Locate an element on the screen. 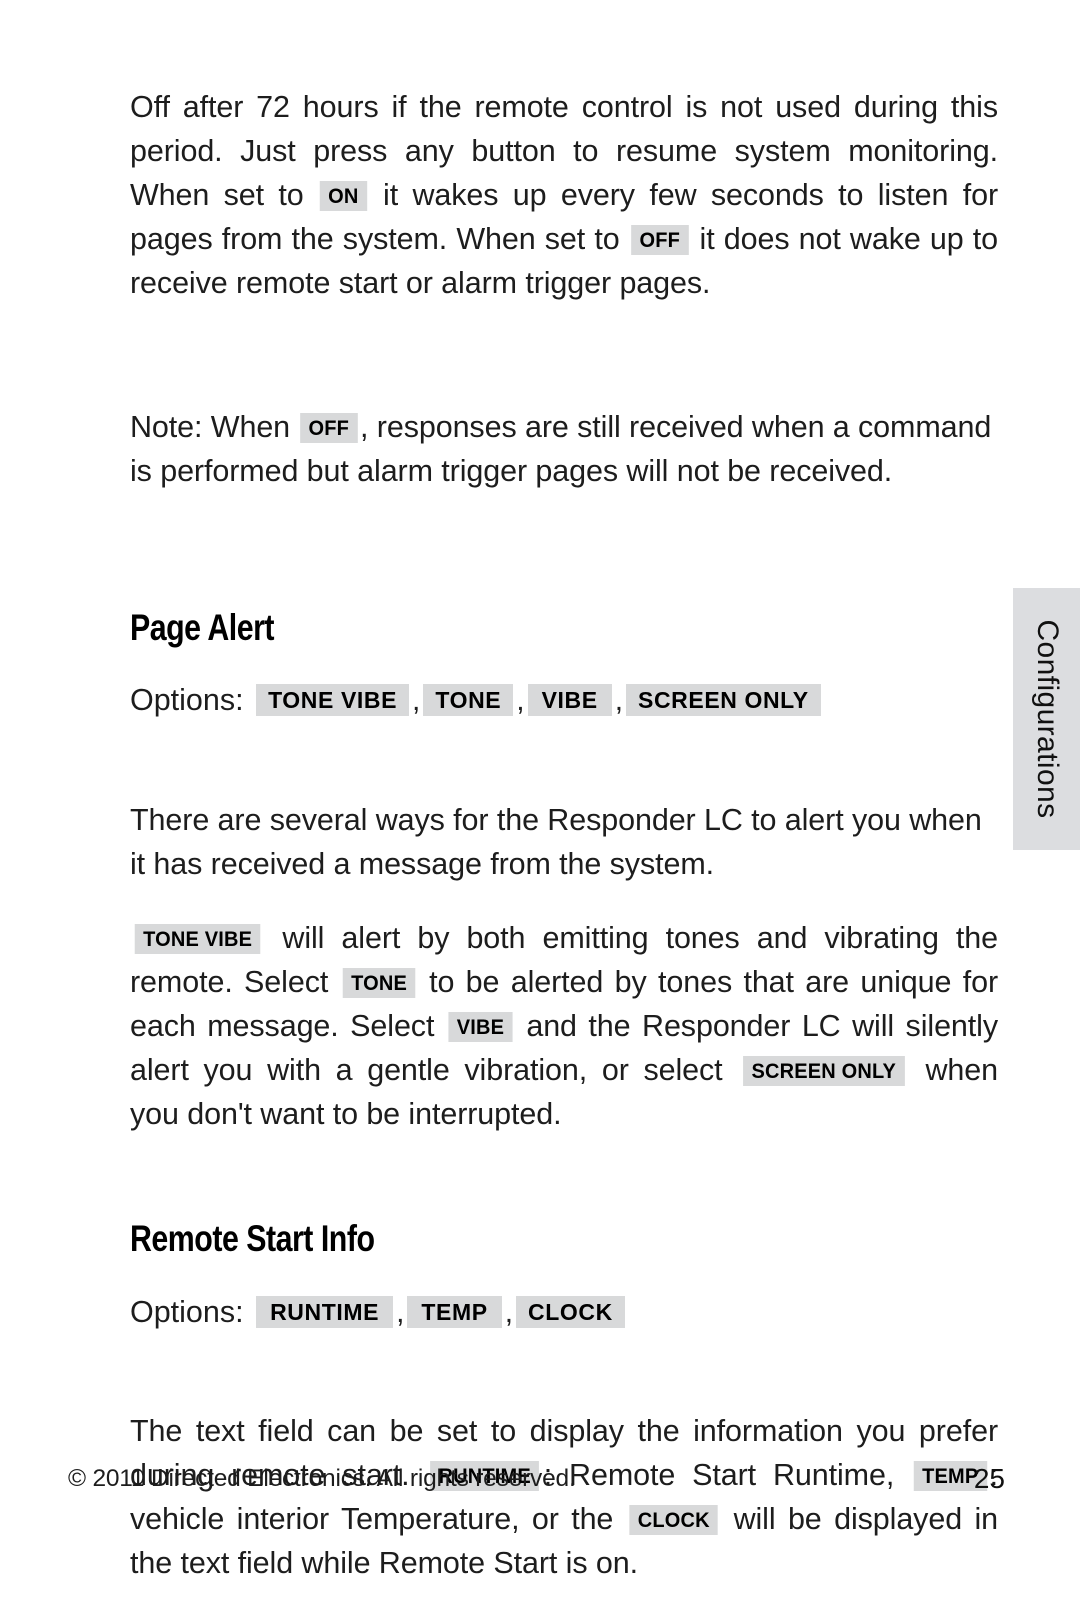 Image resolution: width=1080 pixels, height=1616 pixels. badge-tone-vibe: TONE VIBE is located at coordinates (197, 939).